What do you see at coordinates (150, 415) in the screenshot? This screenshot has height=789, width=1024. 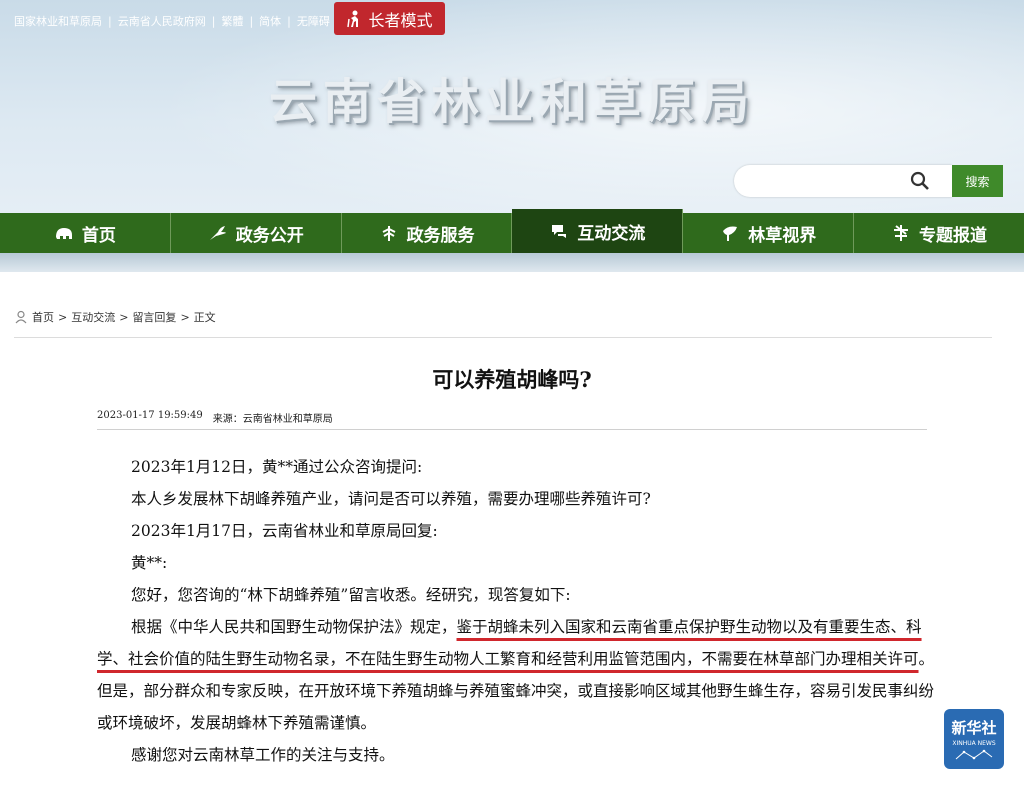 I see `article-date: 2023-01-17 19:59:49` at bounding box center [150, 415].